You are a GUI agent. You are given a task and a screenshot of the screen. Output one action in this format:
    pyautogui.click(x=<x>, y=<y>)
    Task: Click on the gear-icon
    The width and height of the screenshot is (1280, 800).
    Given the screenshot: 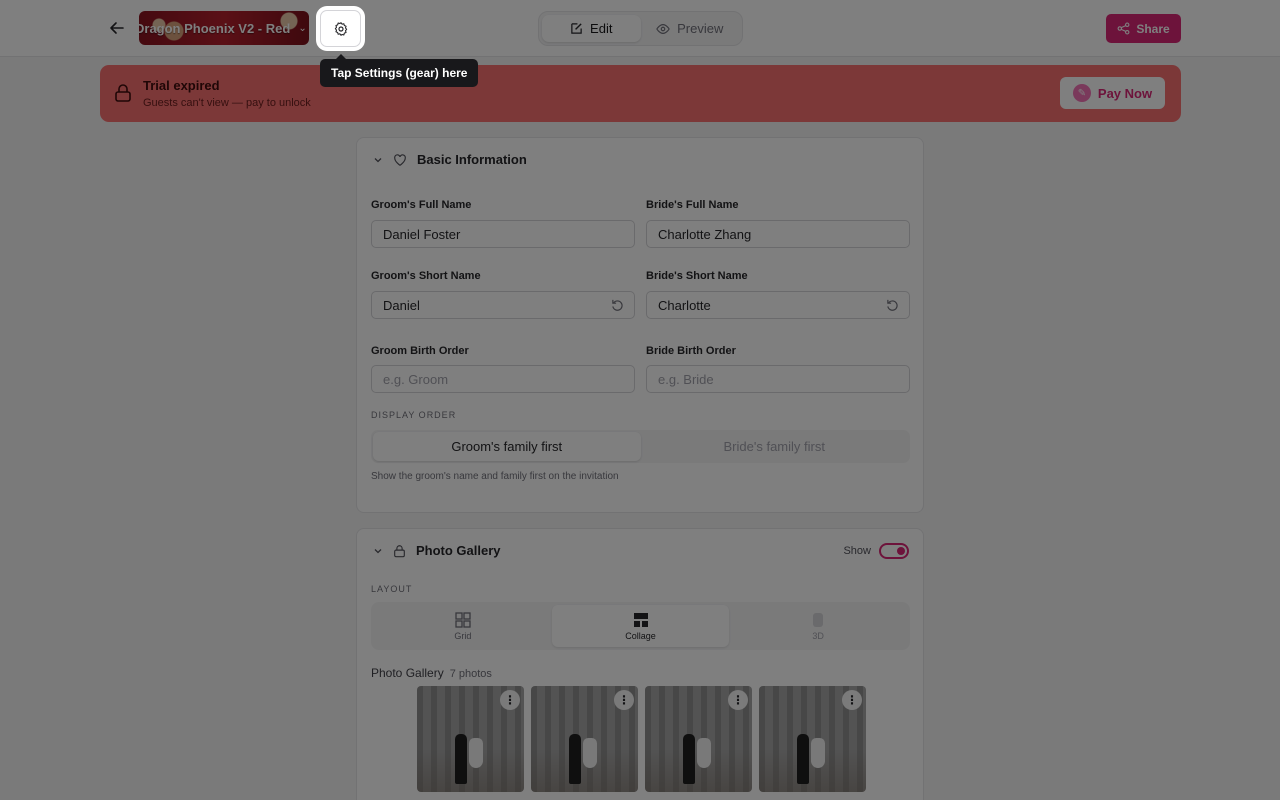 What is the action you would take?
    pyautogui.click(x=340, y=28)
    